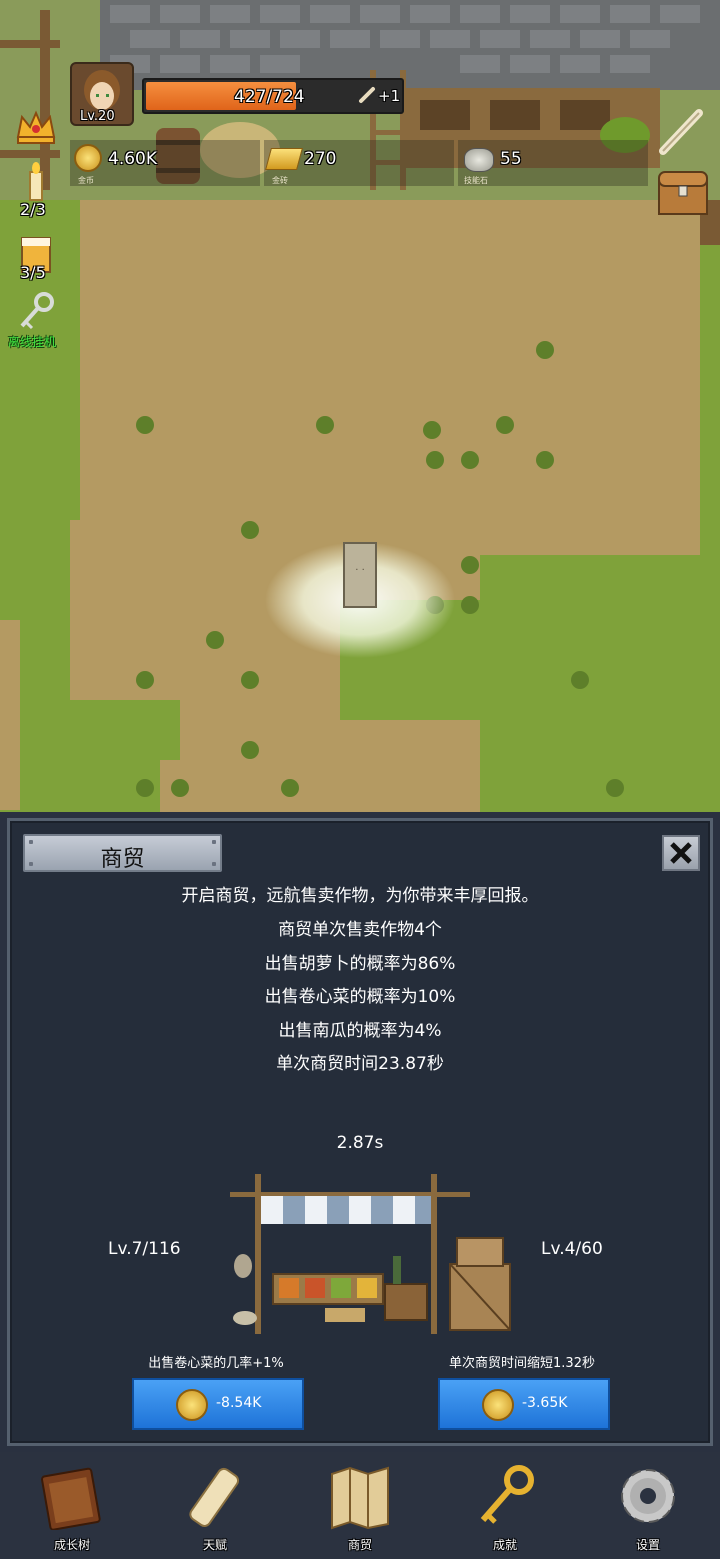 Image resolution: width=720 pixels, height=1559 pixels. Describe the element at coordinates (280, 180) in the screenshot. I see `brick-label: 金砖` at that location.